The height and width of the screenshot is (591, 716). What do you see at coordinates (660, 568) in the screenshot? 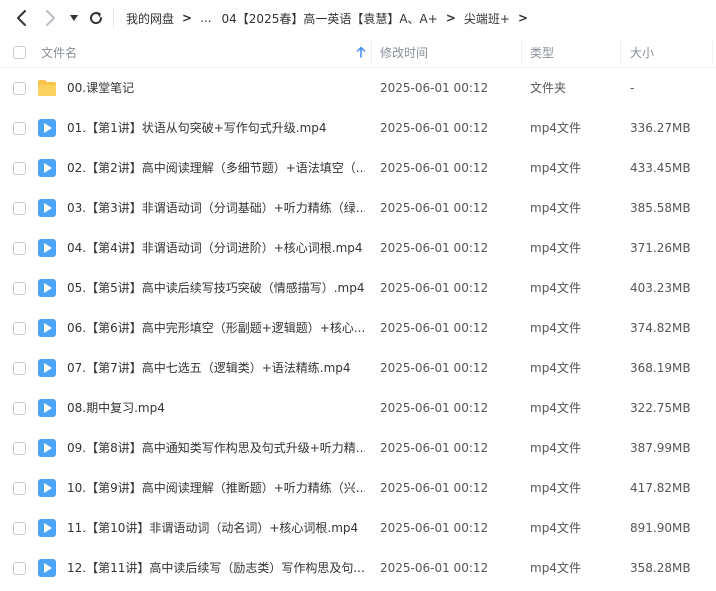
I see `file-size: 358.28MB` at bounding box center [660, 568].